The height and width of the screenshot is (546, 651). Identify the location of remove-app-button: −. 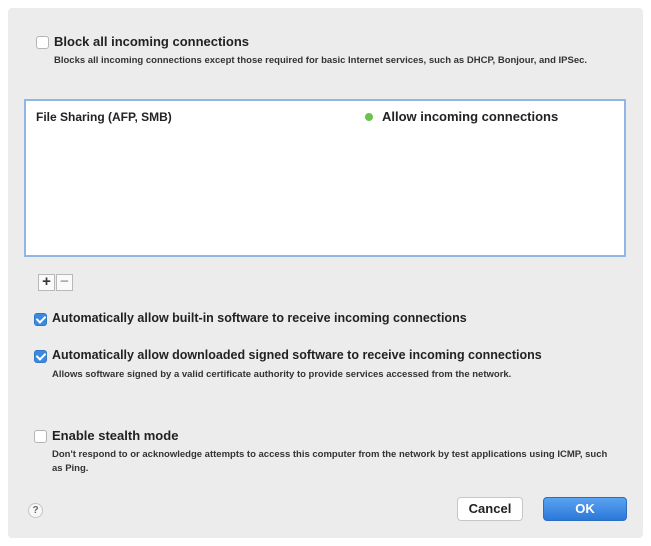
(64, 282).